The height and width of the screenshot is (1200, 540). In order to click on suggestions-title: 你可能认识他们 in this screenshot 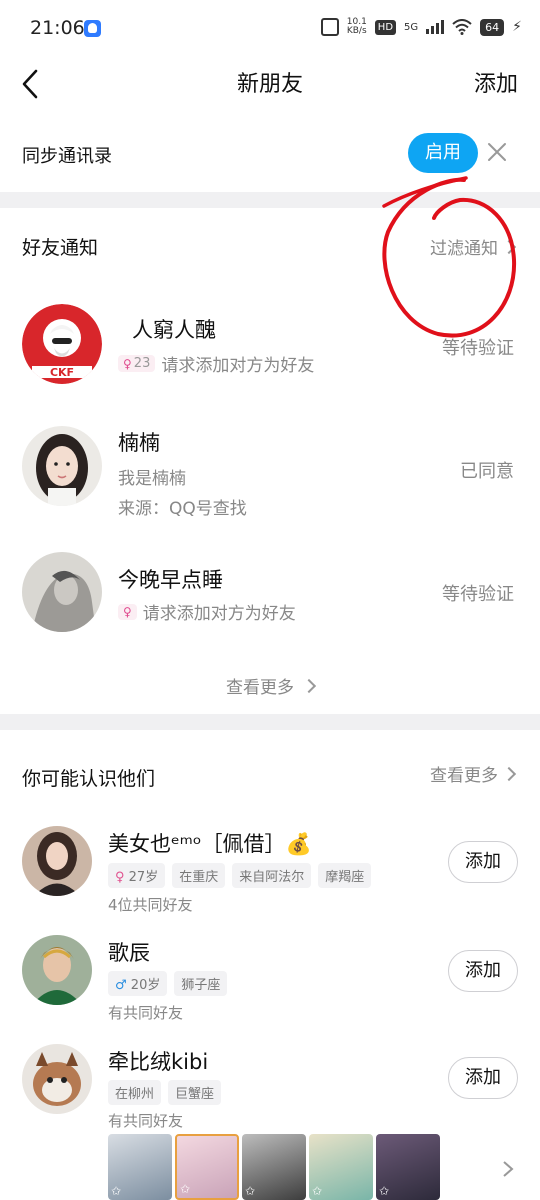, I will do `click(89, 779)`.